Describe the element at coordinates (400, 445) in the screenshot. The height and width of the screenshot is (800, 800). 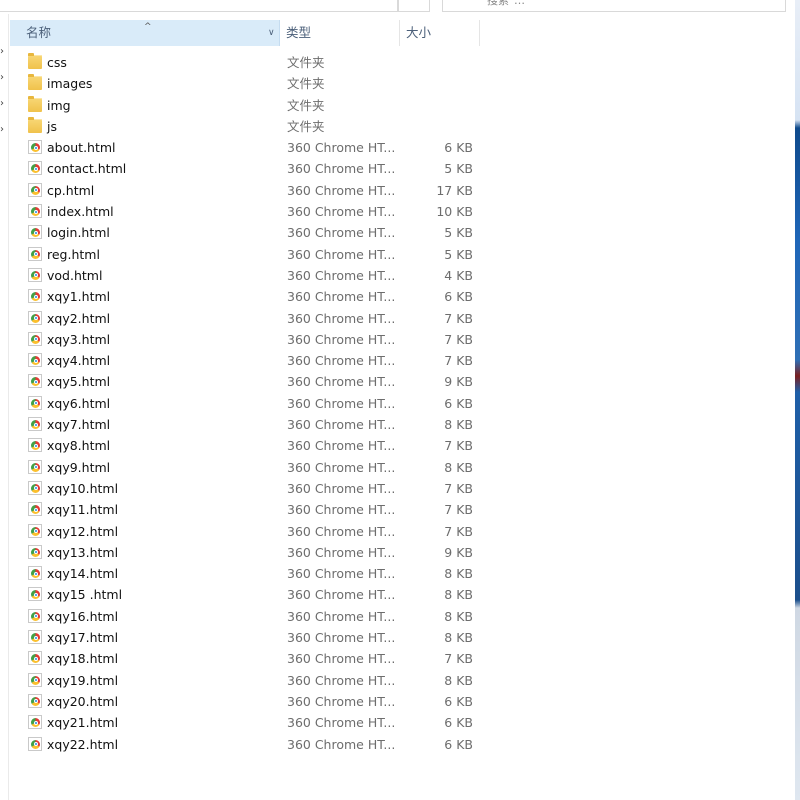
I see `file-row: xqy8.html 360 Chrome HT... 7 KB` at that location.